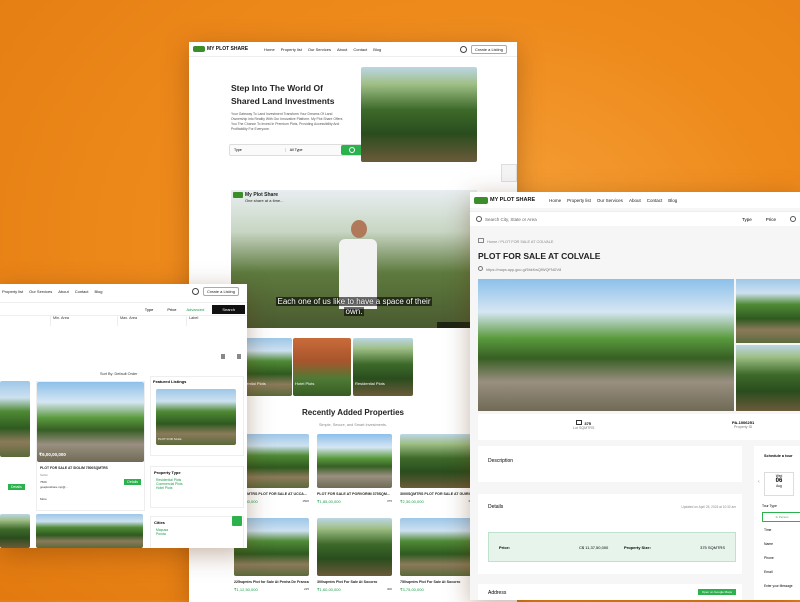  What do you see at coordinates (196, 417) in the screenshot?
I see `featured-image: PLOT FOR SALE` at bounding box center [196, 417].